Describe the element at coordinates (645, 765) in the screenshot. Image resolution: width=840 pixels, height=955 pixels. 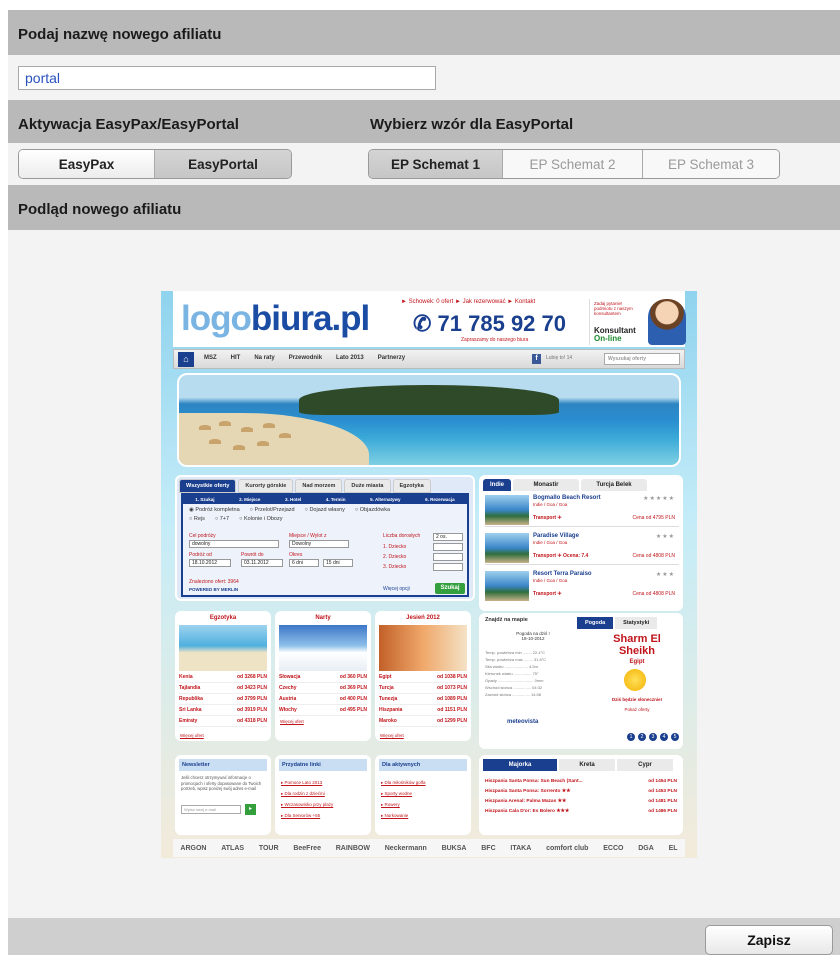
I see `offer-tab: Cypr` at that location.